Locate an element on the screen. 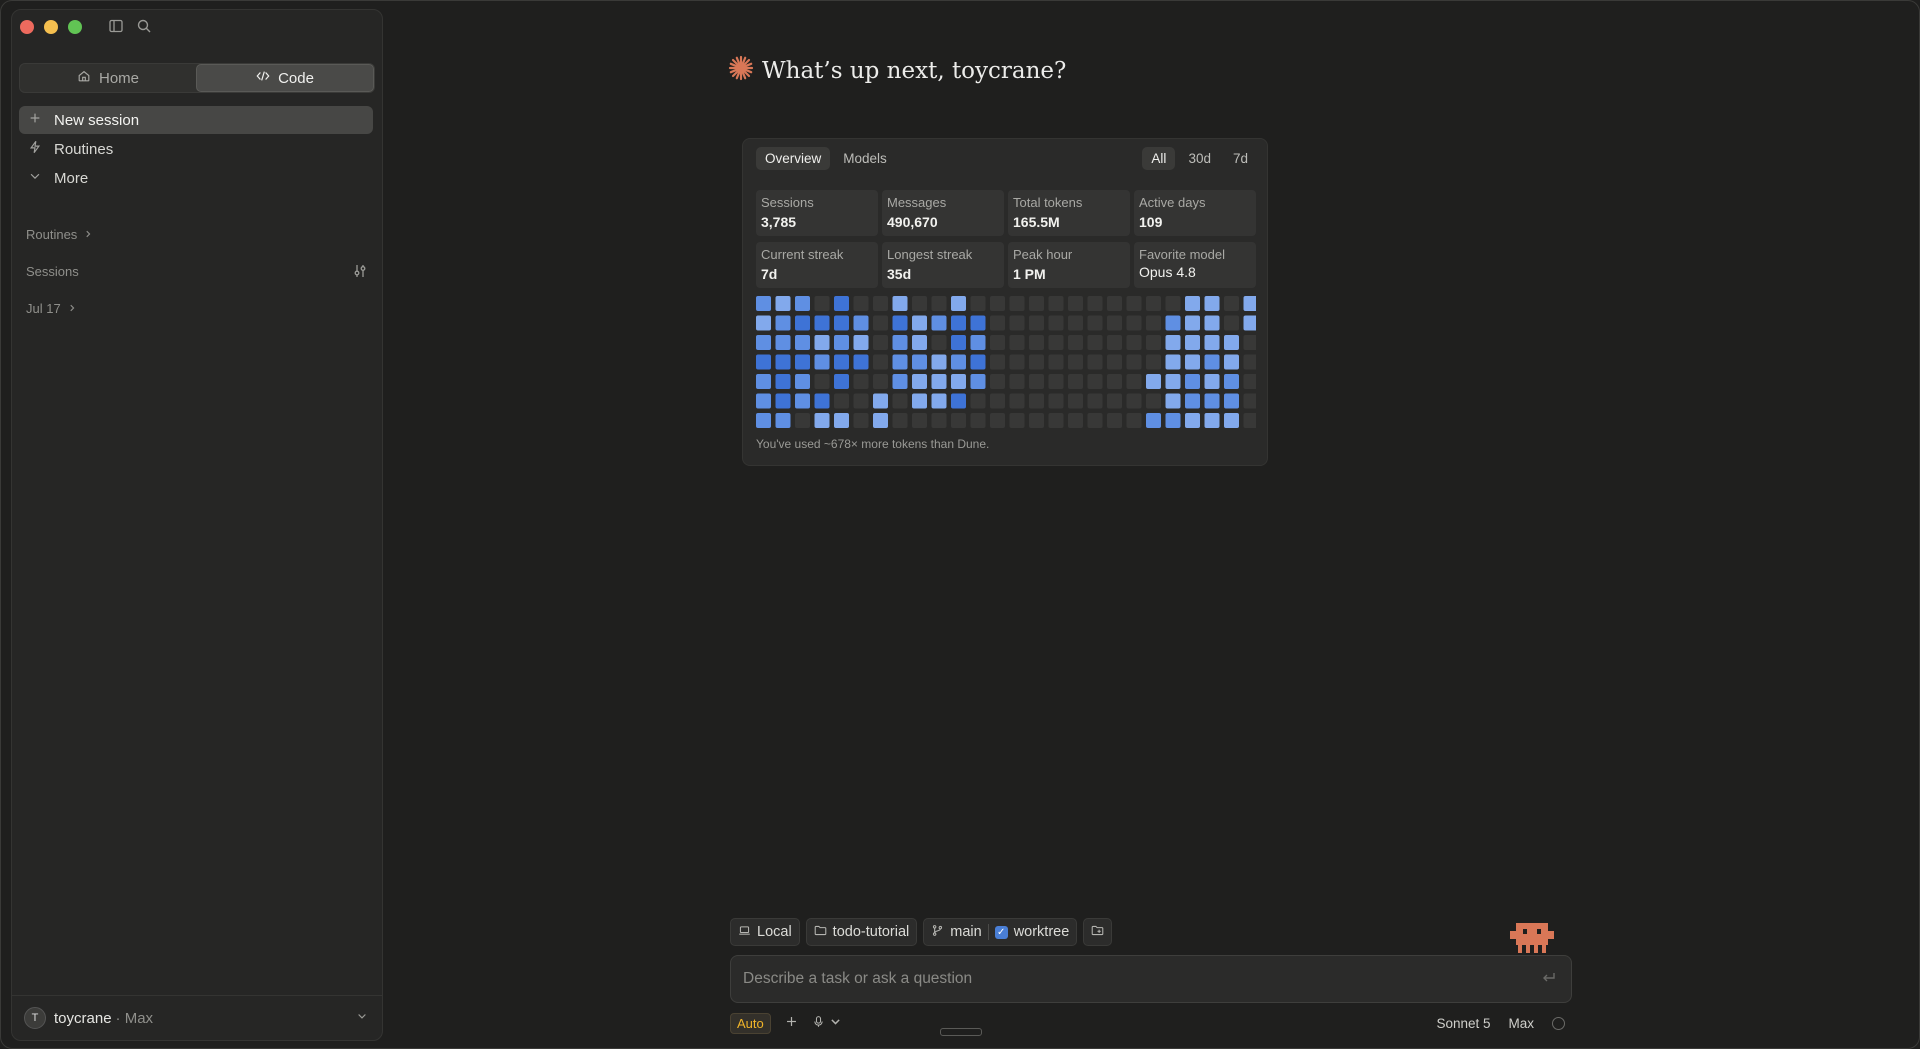 The width and height of the screenshot is (1920, 1049). routines-section-header: Routines is located at coordinates (59, 234).